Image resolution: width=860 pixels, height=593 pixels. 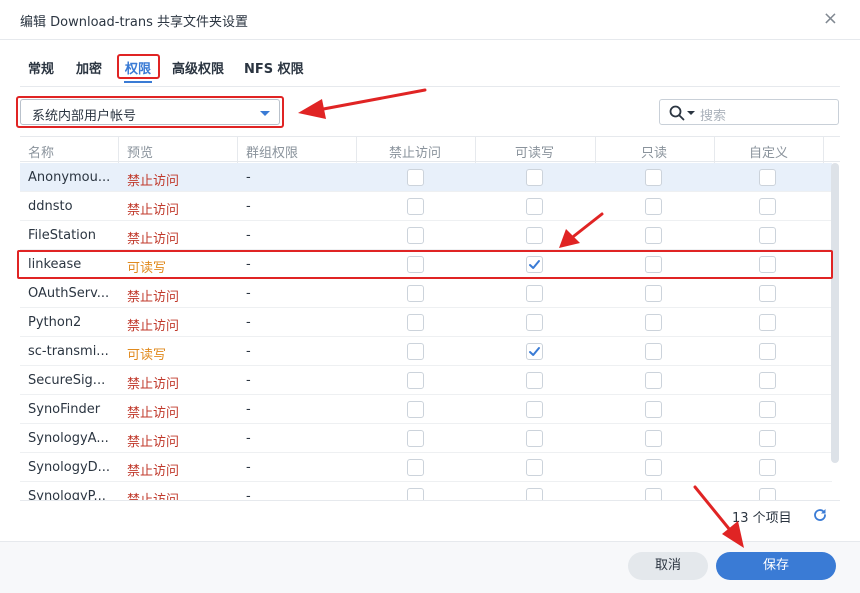 I want to click on column-header-preview: 预览, so click(x=140, y=151).